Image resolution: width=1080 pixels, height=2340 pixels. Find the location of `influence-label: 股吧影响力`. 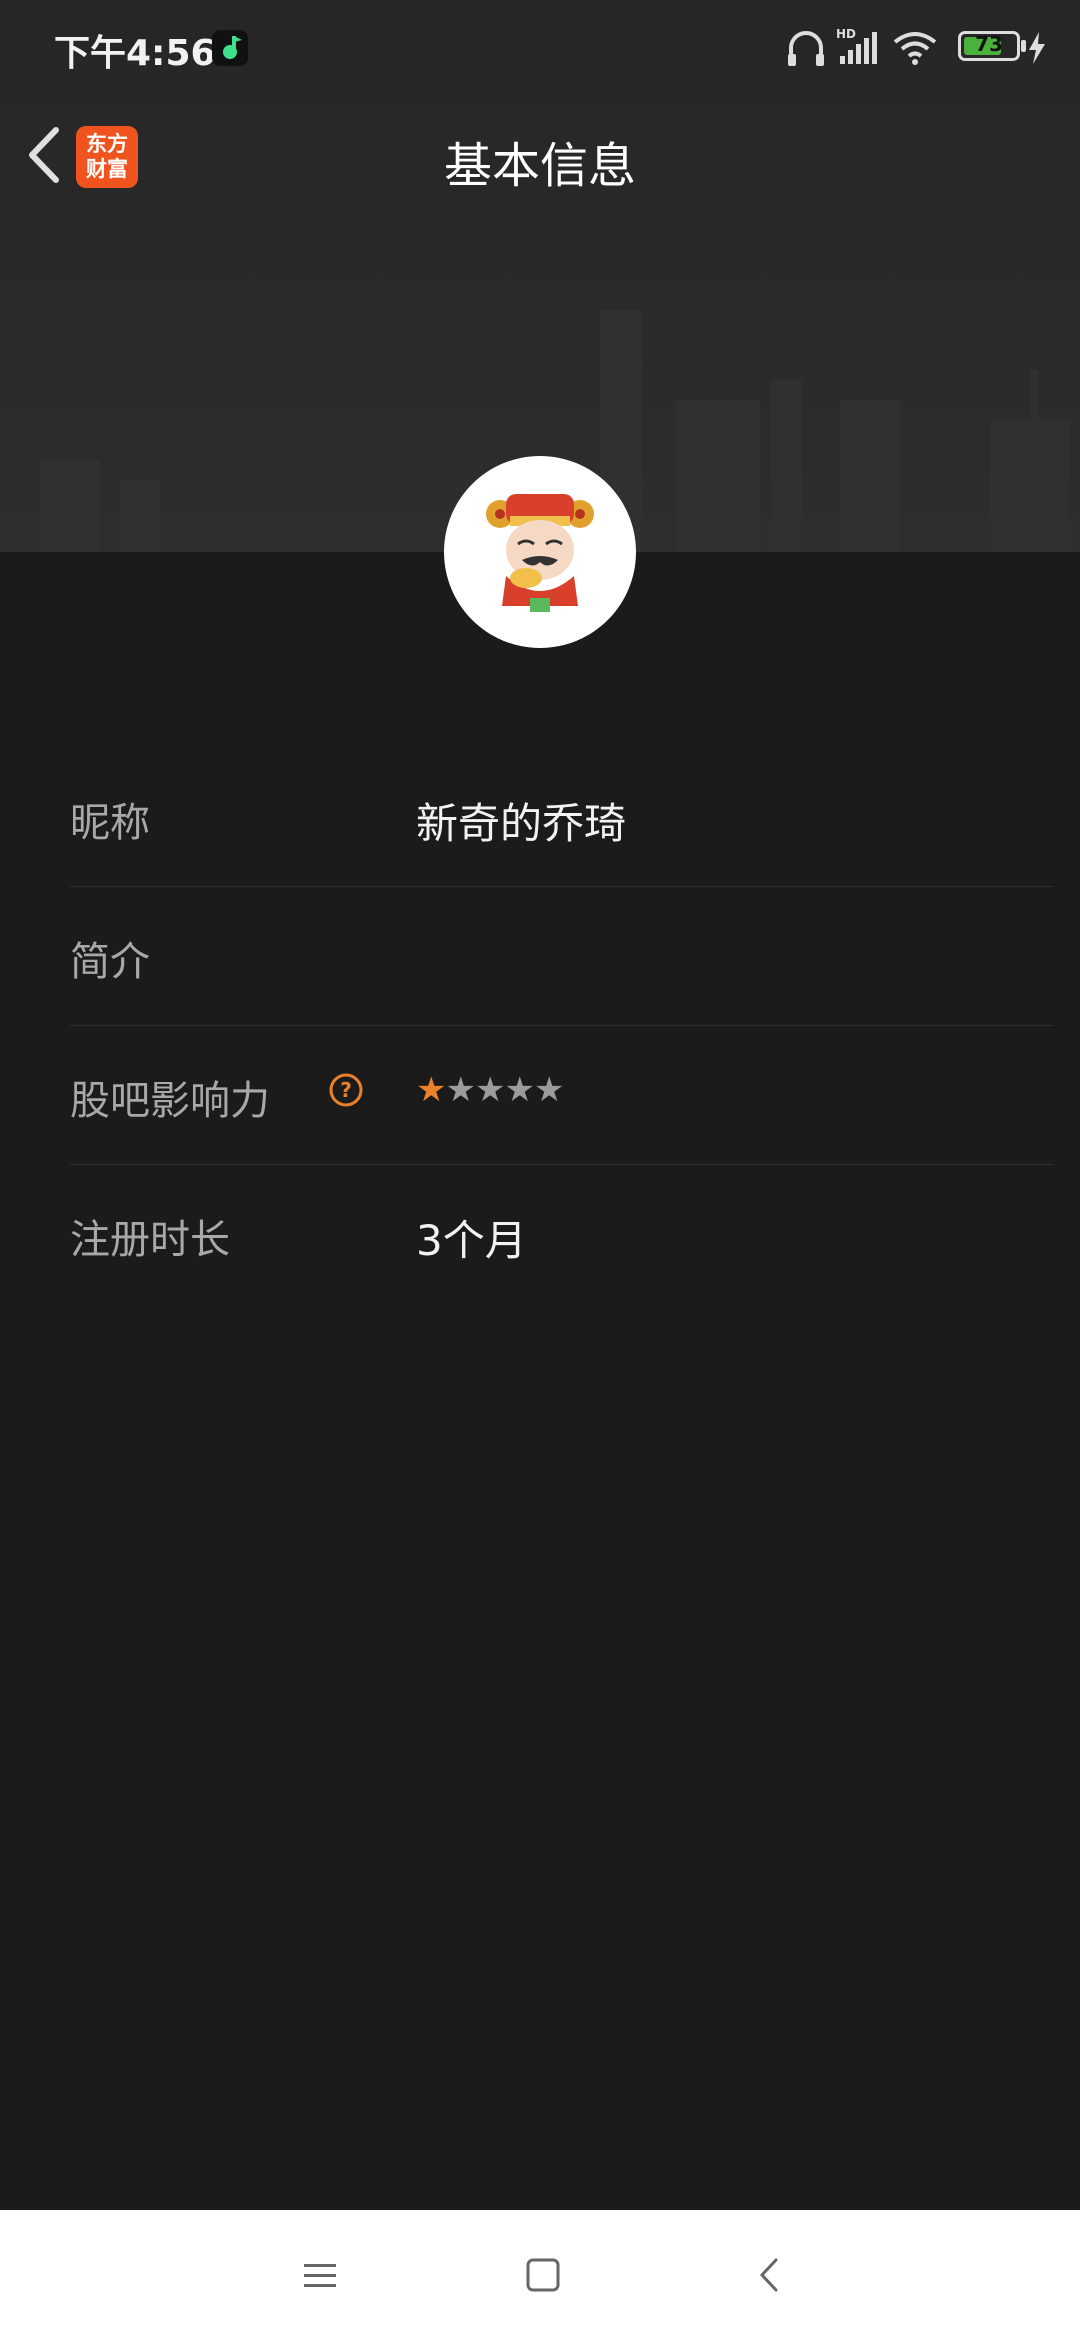

influence-label: 股吧影响力 is located at coordinates (170, 1101).